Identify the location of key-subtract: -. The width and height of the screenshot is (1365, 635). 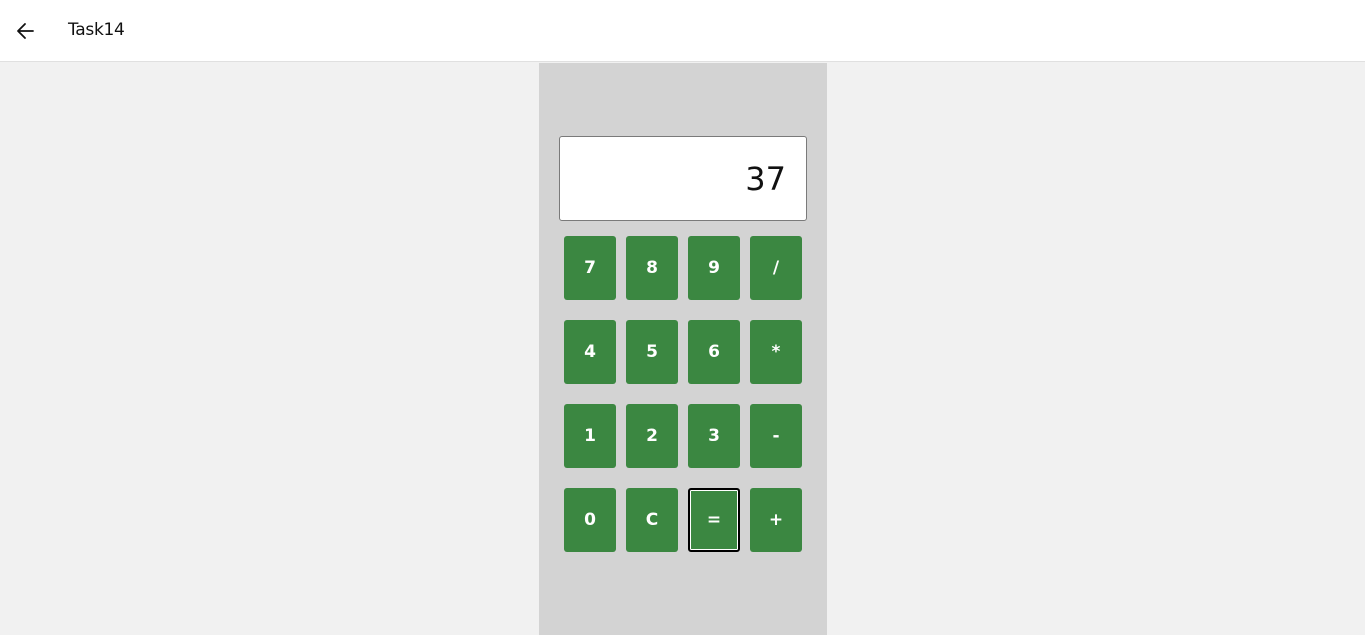
(776, 436).